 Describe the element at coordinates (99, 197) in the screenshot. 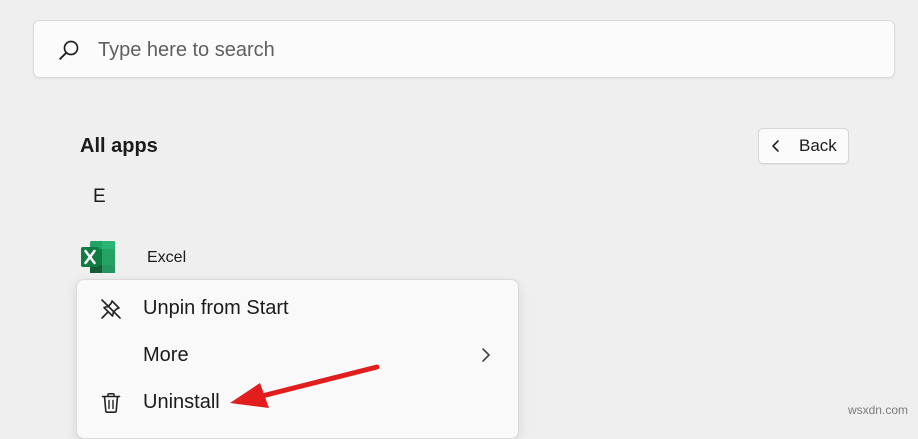

I see `section-letter: E` at that location.